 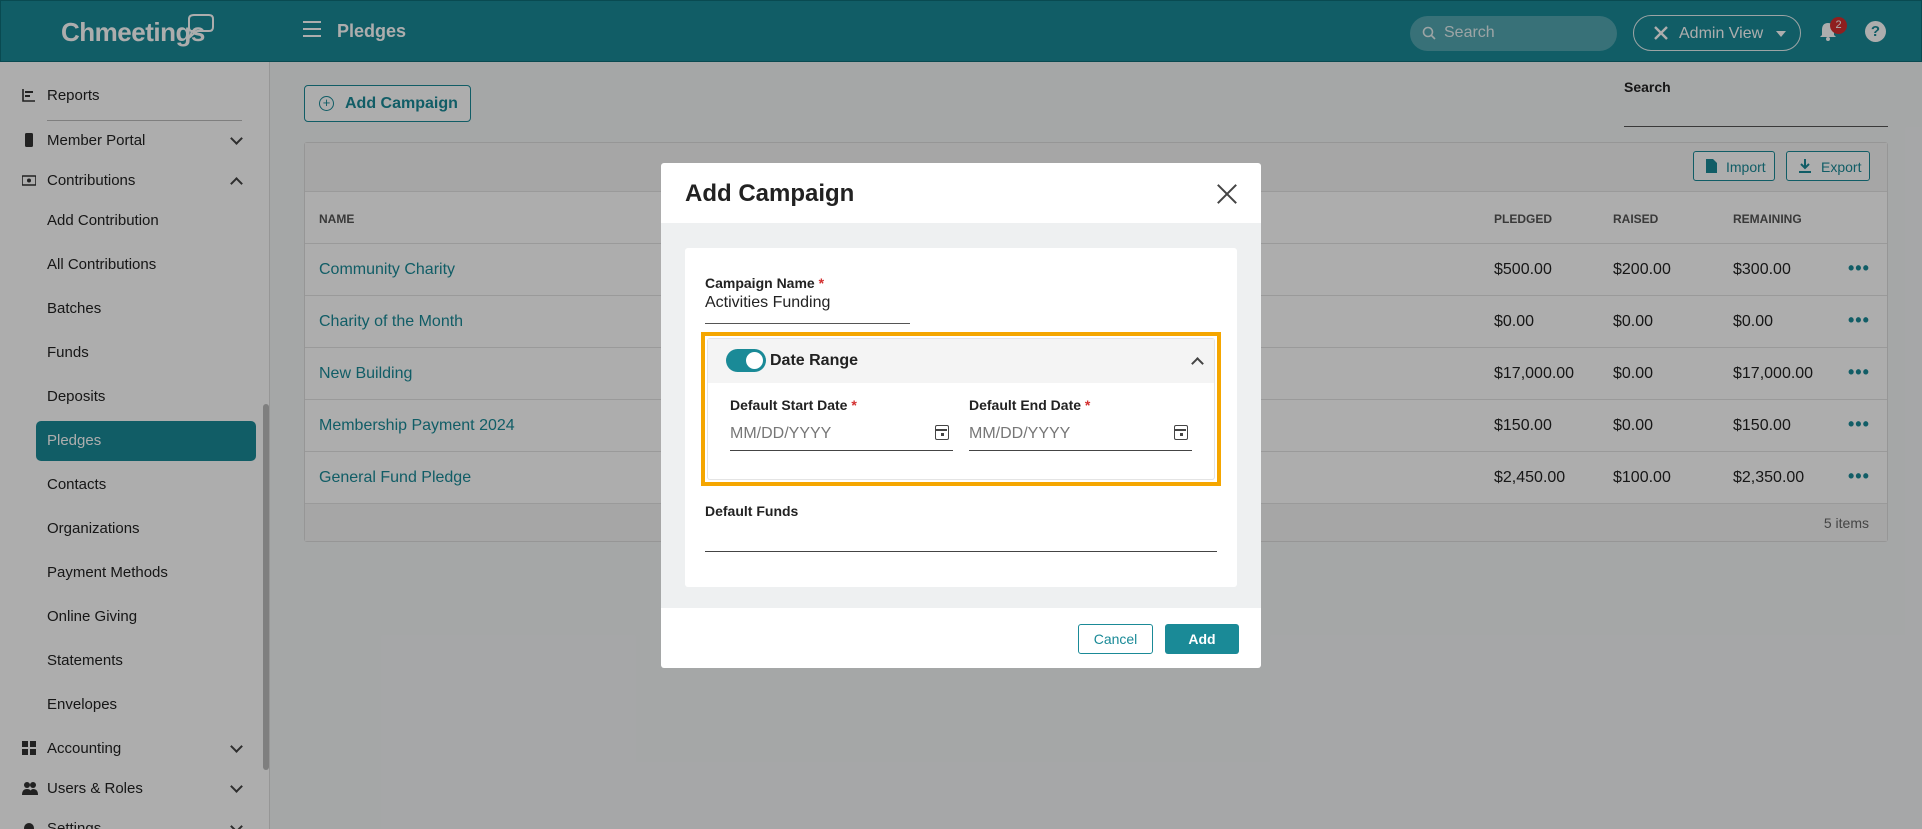 I want to click on campaign-name-label: Campaign Name *, so click(x=764, y=283).